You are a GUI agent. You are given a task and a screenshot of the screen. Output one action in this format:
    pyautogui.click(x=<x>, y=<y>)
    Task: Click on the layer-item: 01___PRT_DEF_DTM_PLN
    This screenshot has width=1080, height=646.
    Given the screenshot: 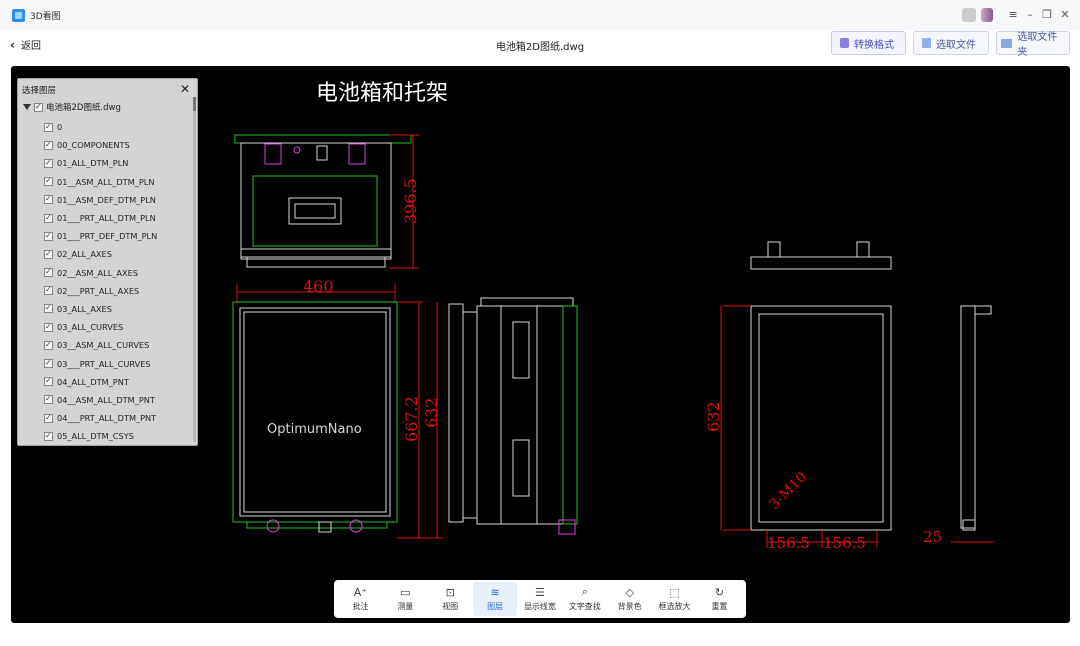 What is the action you would take?
    pyautogui.click(x=100, y=236)
    